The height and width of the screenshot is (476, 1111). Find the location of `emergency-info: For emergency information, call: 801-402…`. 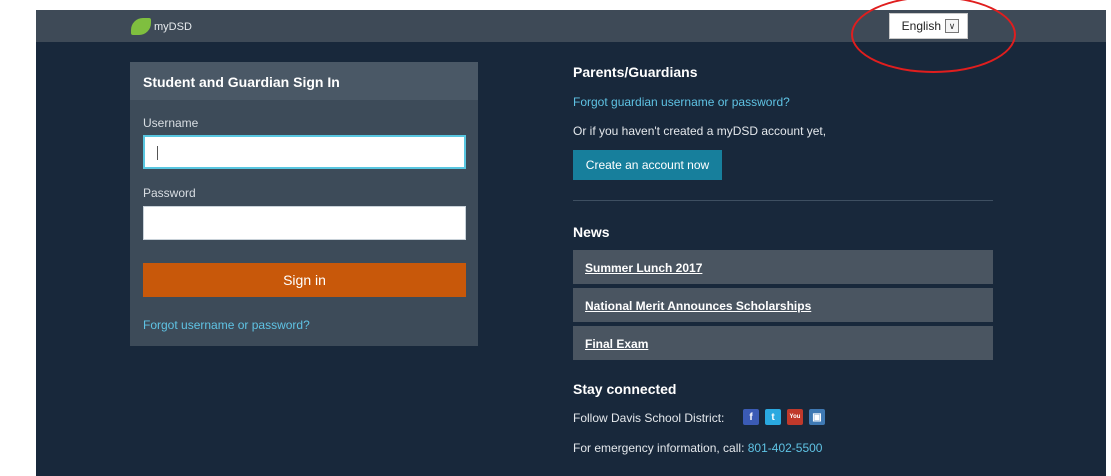

emergency-info: For emergency information, call: 801-402… is located at coordinates (697, 448).